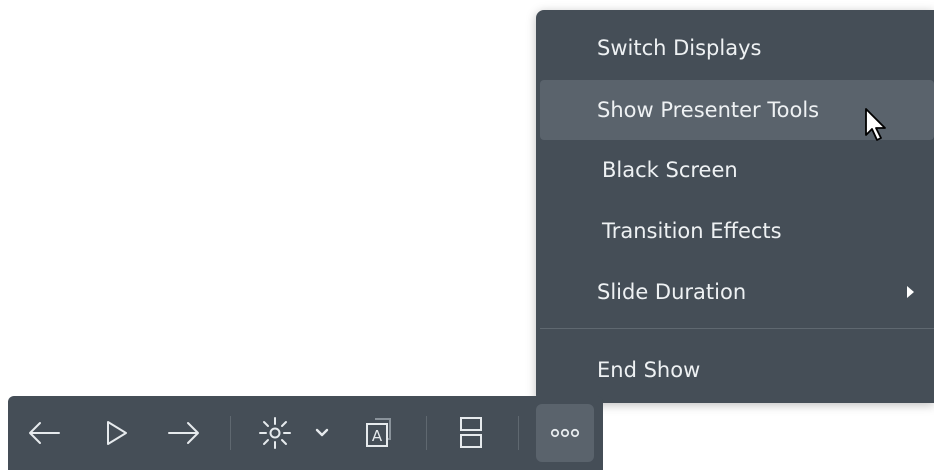 The width and height of the screenshot is (934, 470). I want to click on play-icon, so click(117, 433).